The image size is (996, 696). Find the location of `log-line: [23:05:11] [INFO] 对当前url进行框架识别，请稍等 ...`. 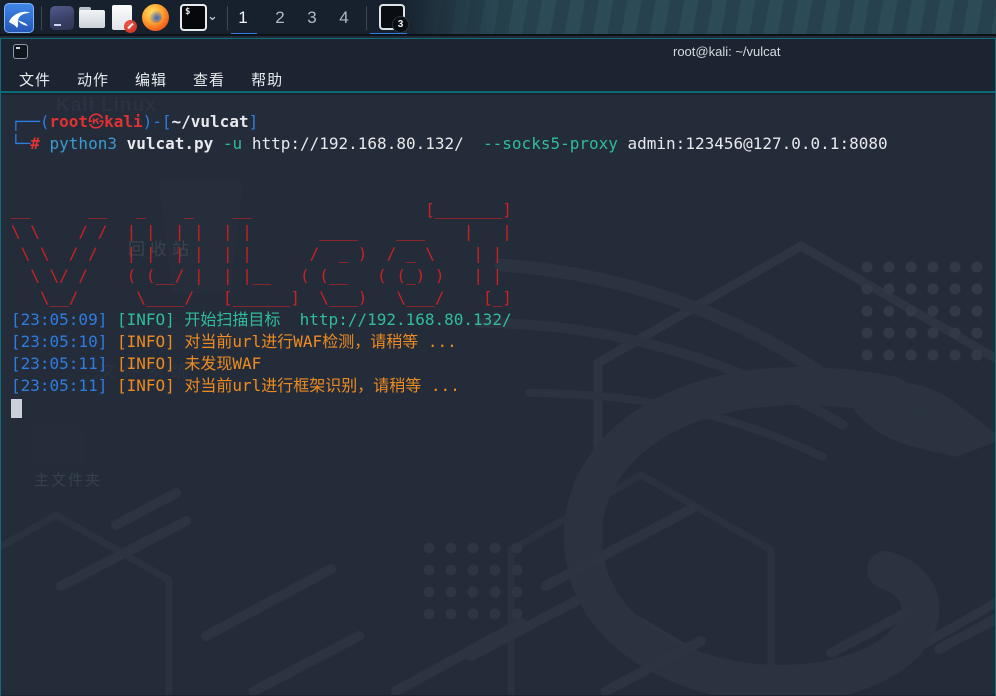

log-line: [23:05:11] [INFO] 对当前url进行框架识别，请稍等 ... is located at coordinates (235, 385).